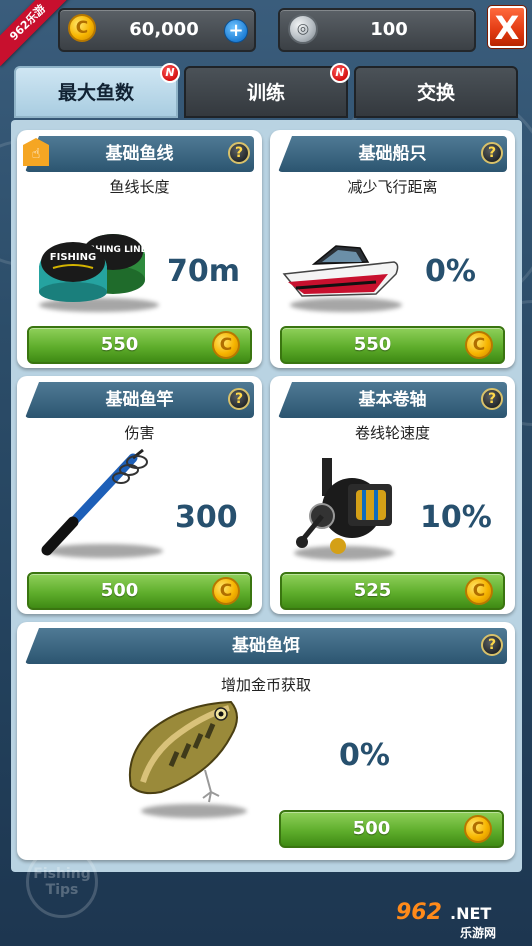 The width and height of the screenshot is (532, 946). What do you see at coordinates (139, 154) in the screenshot?
I see `card-title: 基础鱼线` at bounding box center [139, 154].